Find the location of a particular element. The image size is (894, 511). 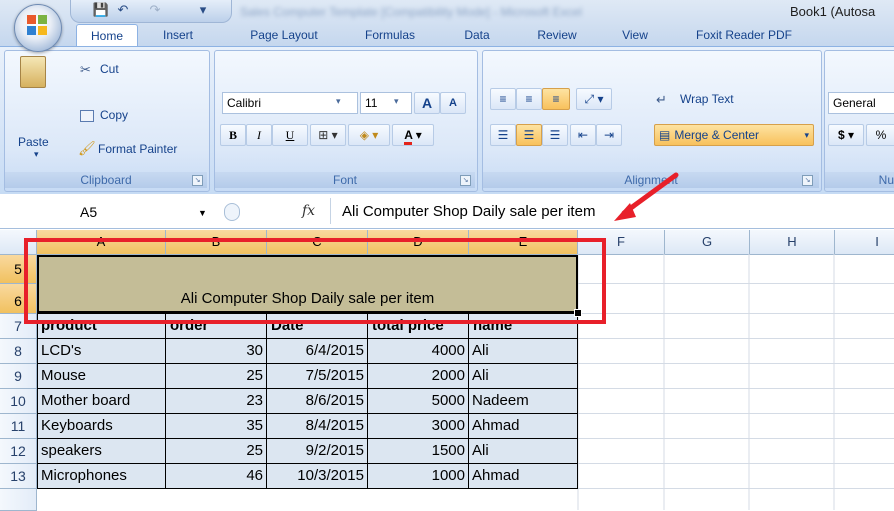

increase-indent-icon: ⇥ is located at coordinates (609, 135).